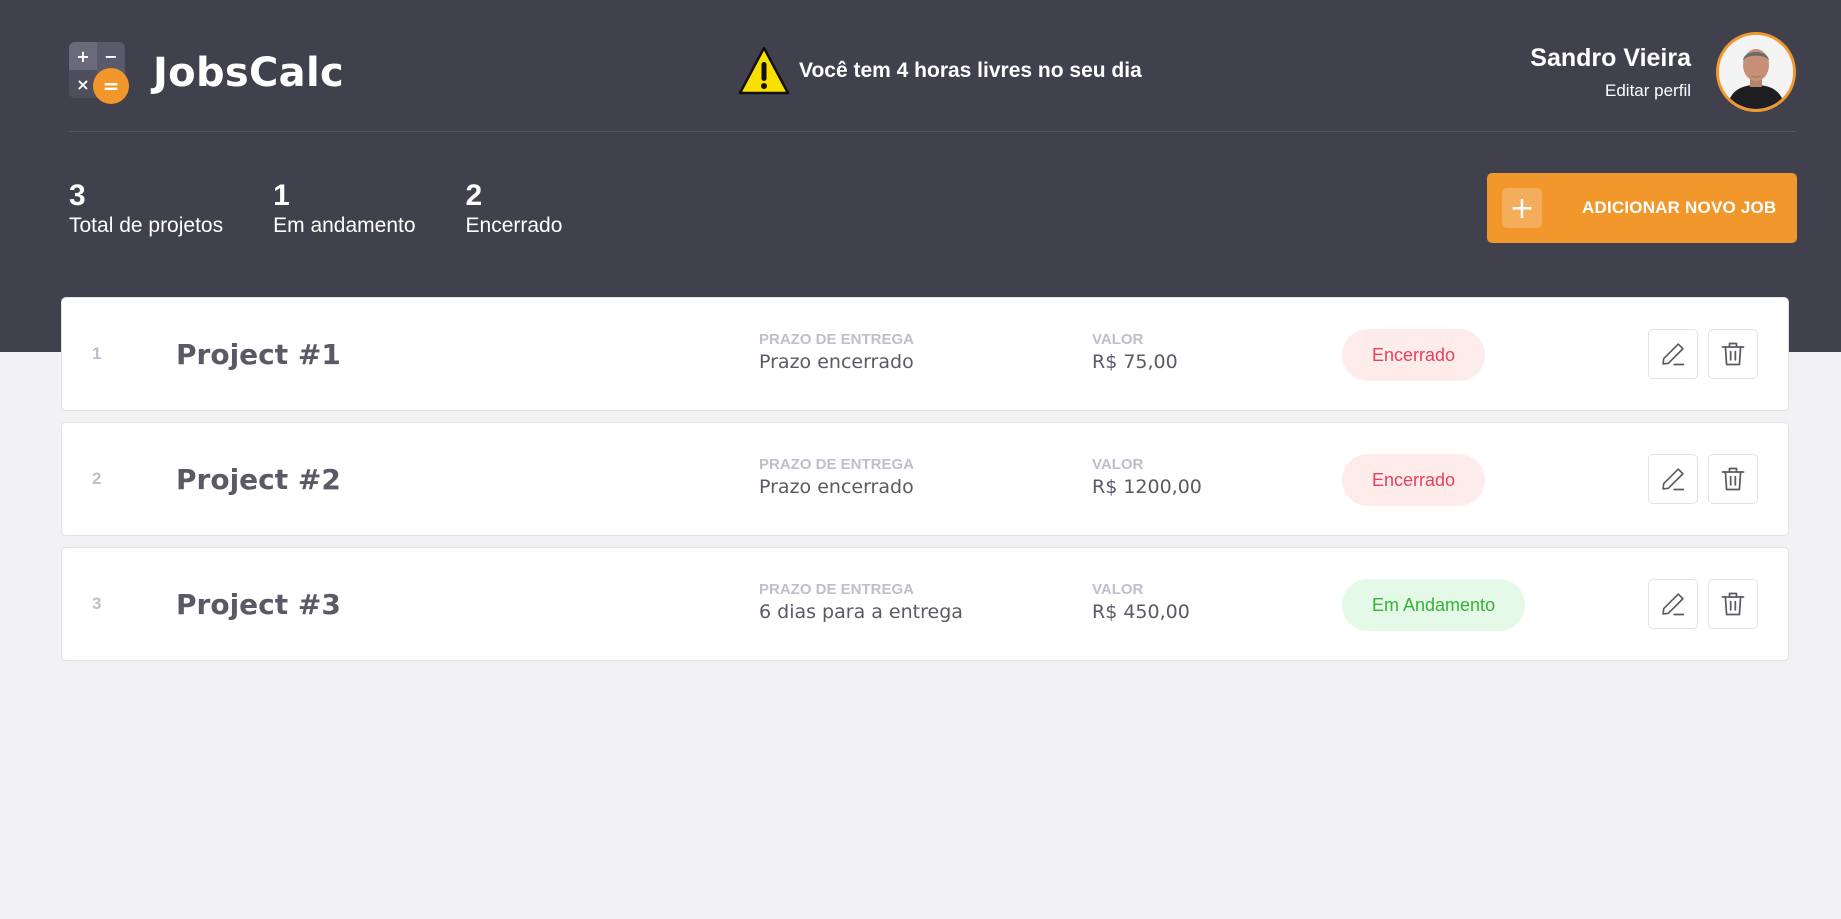  What do you see at coordinates (248, 73) in the screenshot?
I see `brand-name: JobsCalc` at bounding box center [248, 73].